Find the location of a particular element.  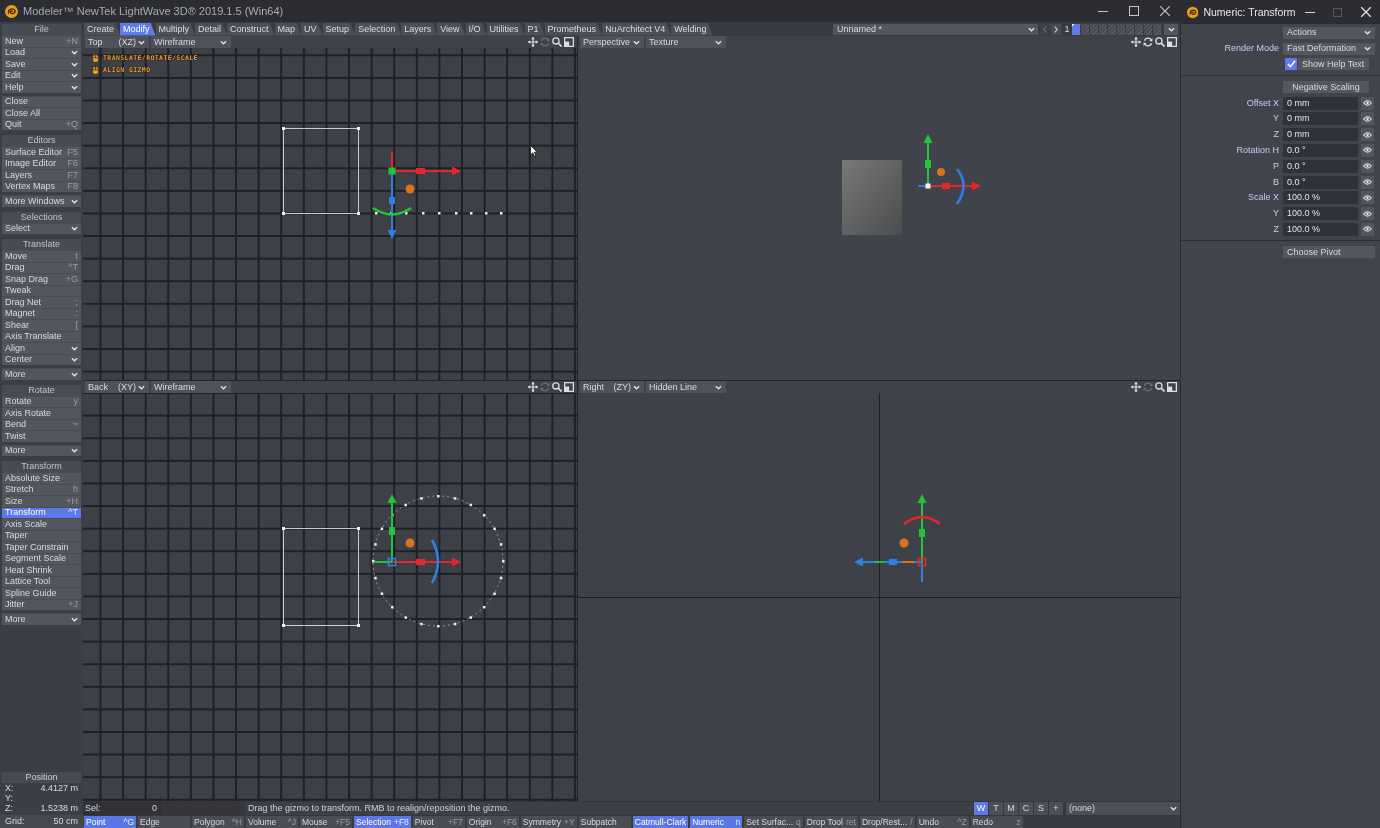

tab: Modify is located at coordinates (138, 29).